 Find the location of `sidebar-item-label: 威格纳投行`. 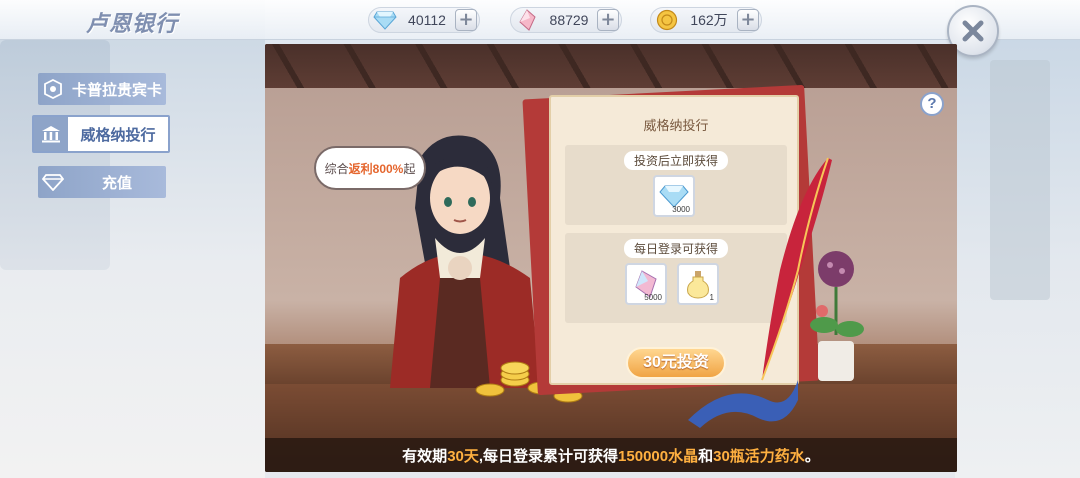

sidebar-item-label: 威格纳投行 is located at coordinates (118, 135).